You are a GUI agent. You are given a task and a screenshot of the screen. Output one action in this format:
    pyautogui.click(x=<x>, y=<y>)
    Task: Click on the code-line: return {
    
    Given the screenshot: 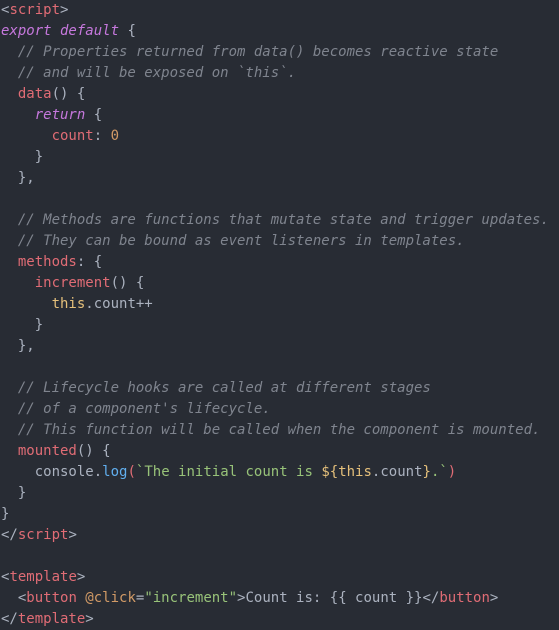 What is the action you would take?
    pyautogui.click(x=279, y=115)
    